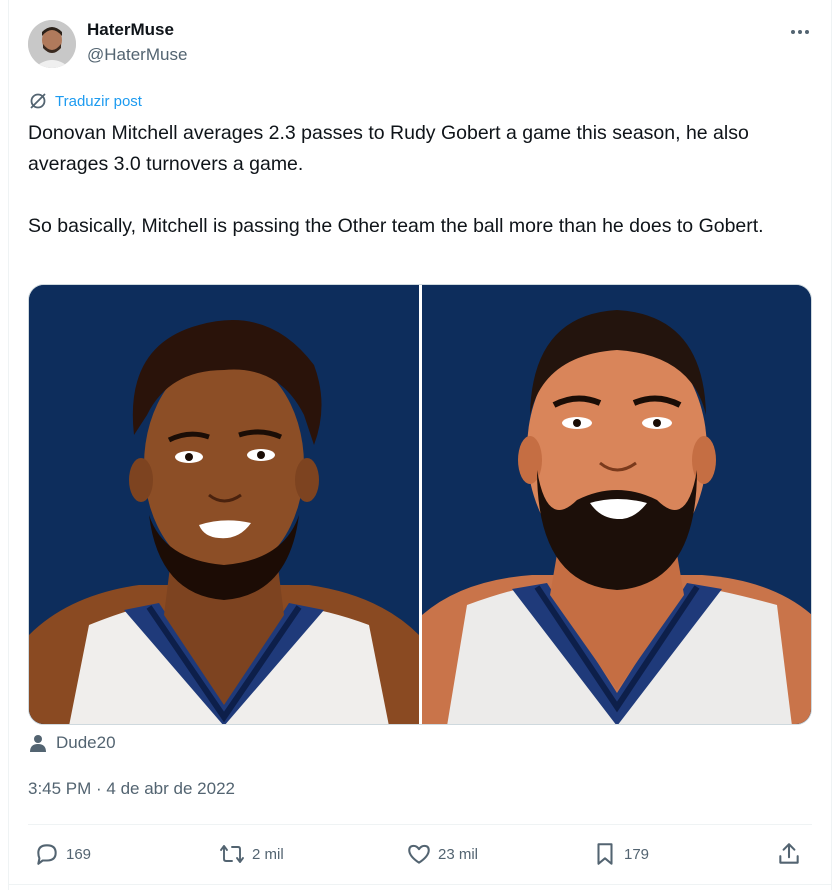 This screenshot has width=838, height=890. I want to click on author-name: HaterMuse, so click(130, 30).